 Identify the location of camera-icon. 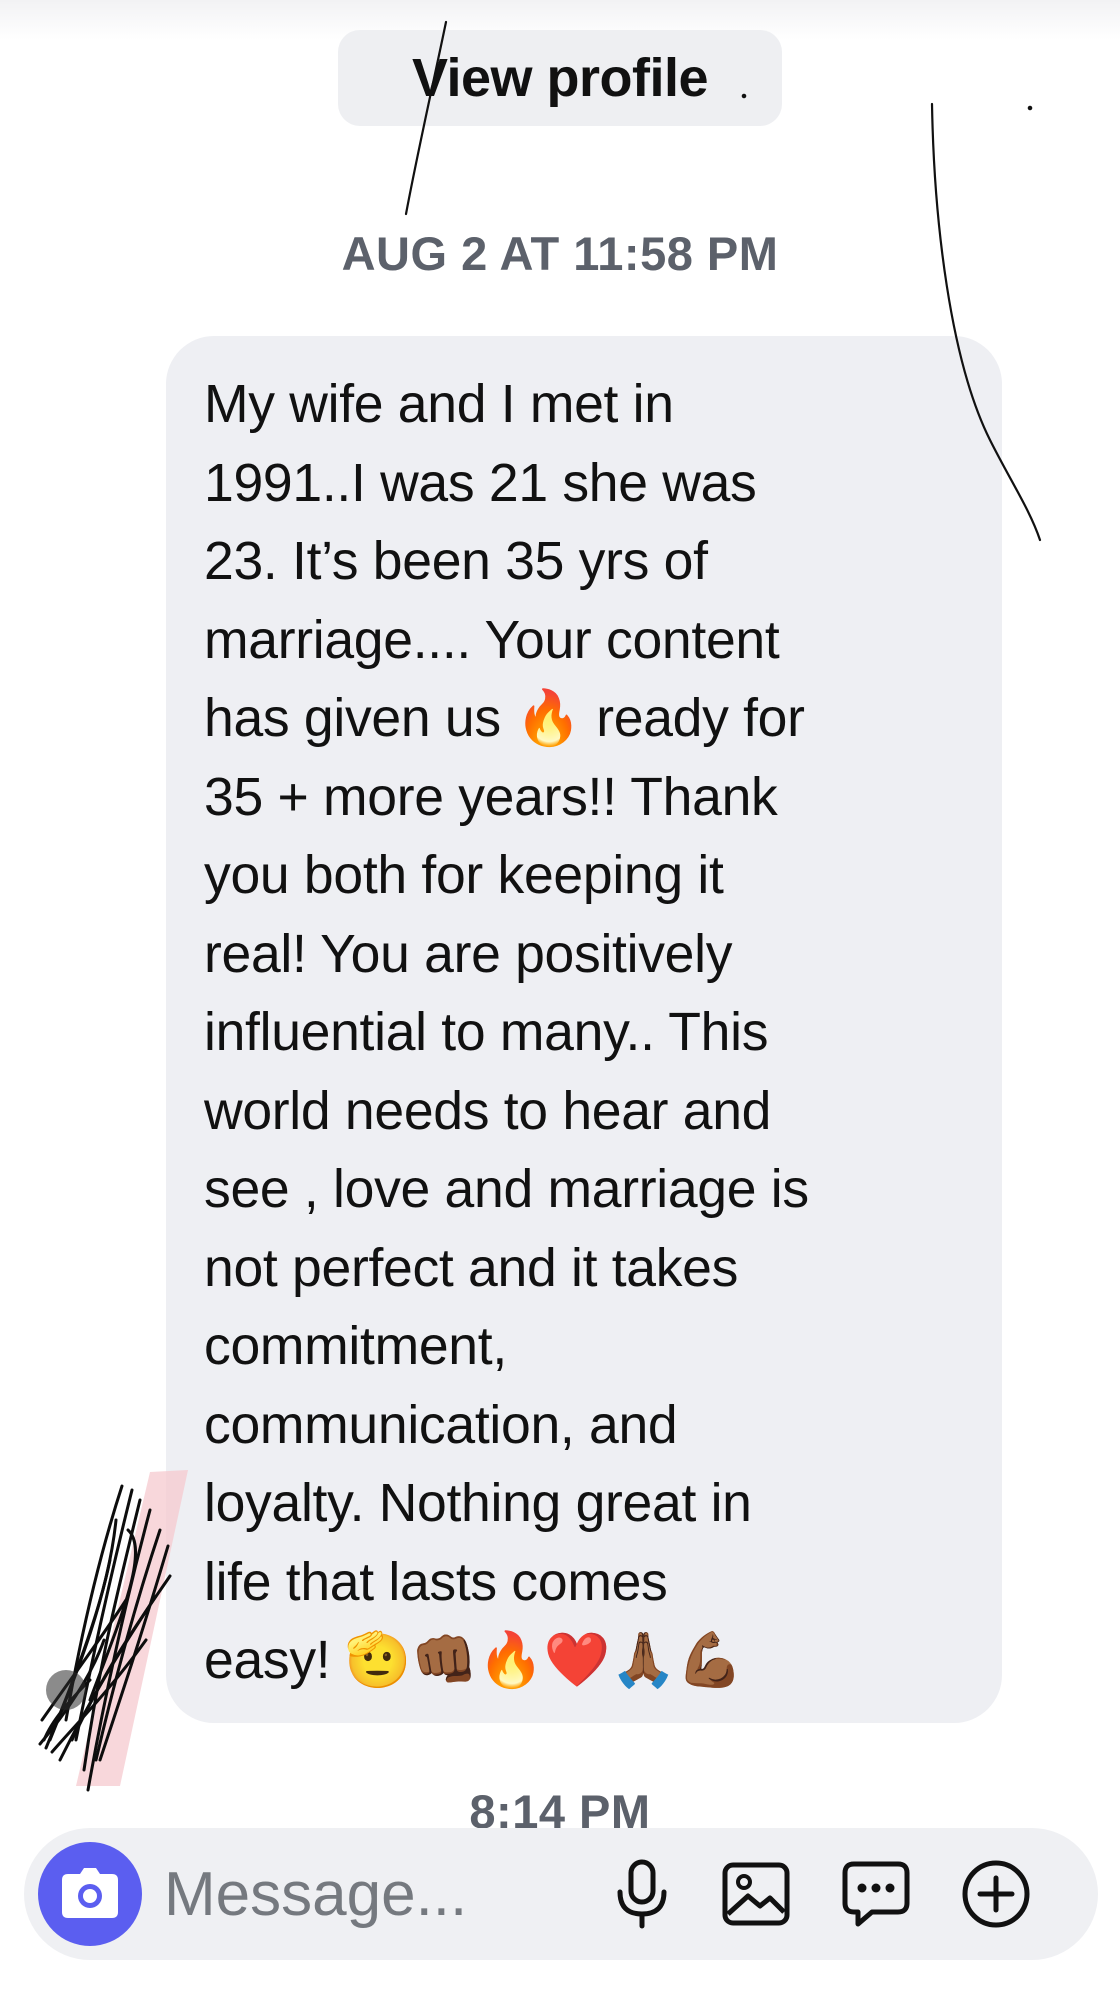
(90, 1893).